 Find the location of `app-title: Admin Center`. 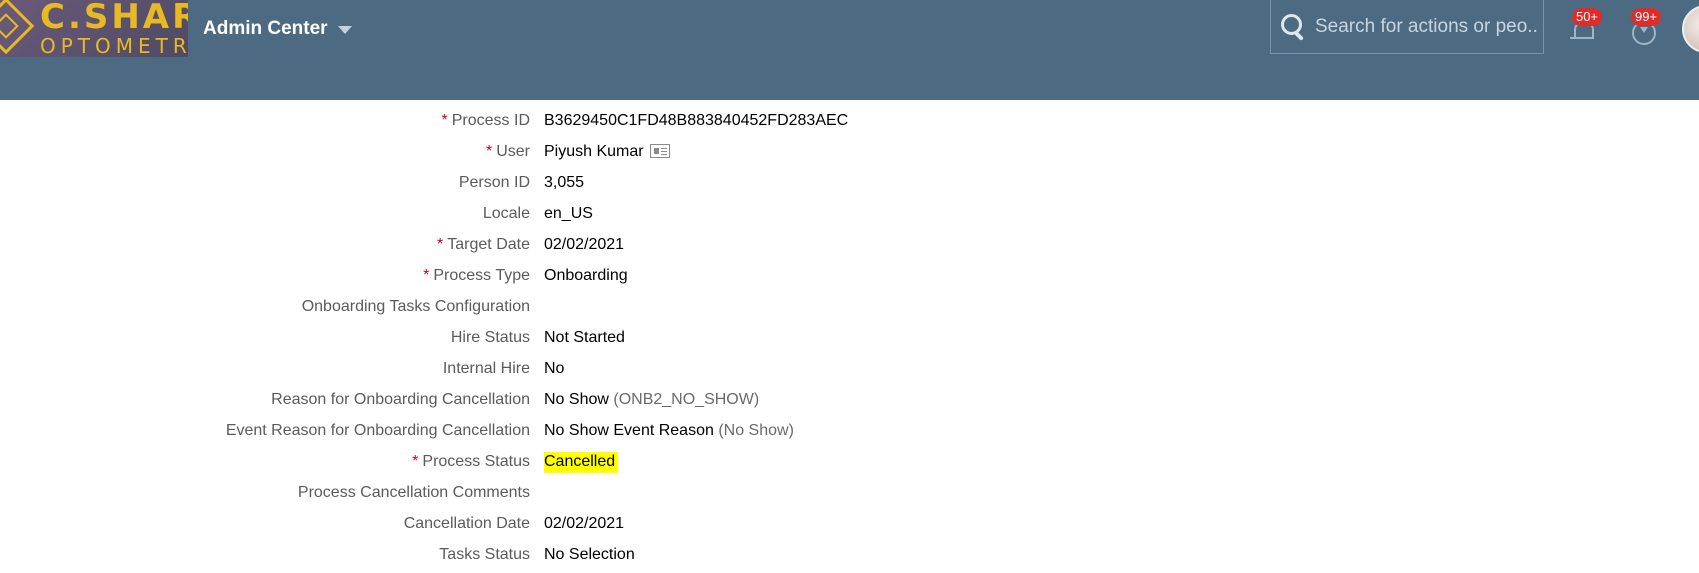

app-title: Admin Center is located at coordinates (265, 28).